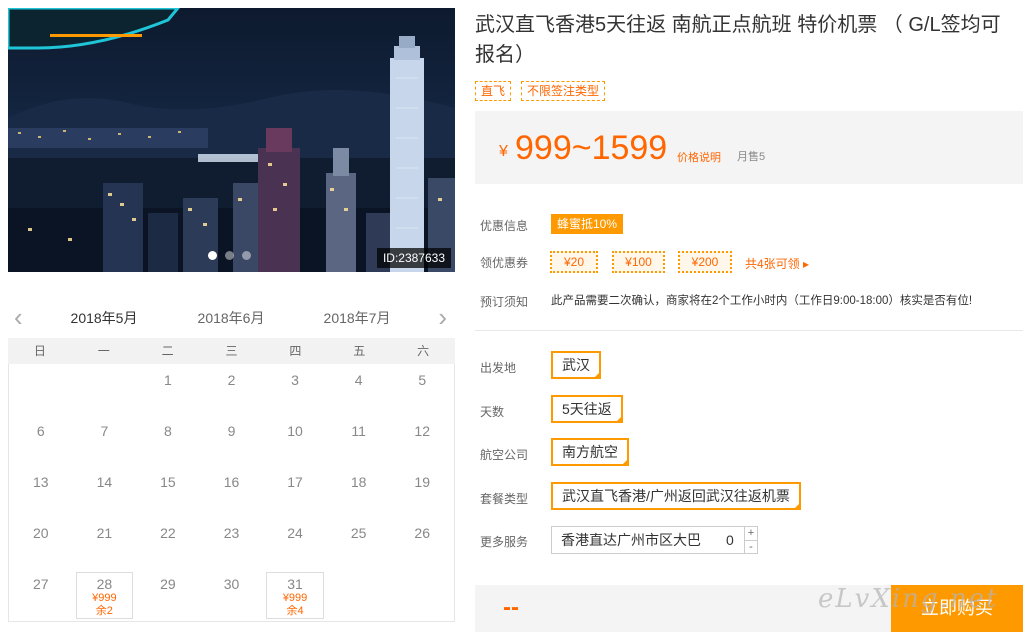 The image size is (1024, 632). What do you see at coordinates (105, 542) in the screenshot?
I see `calendar-day: 21` at bounding box center [105, 542].